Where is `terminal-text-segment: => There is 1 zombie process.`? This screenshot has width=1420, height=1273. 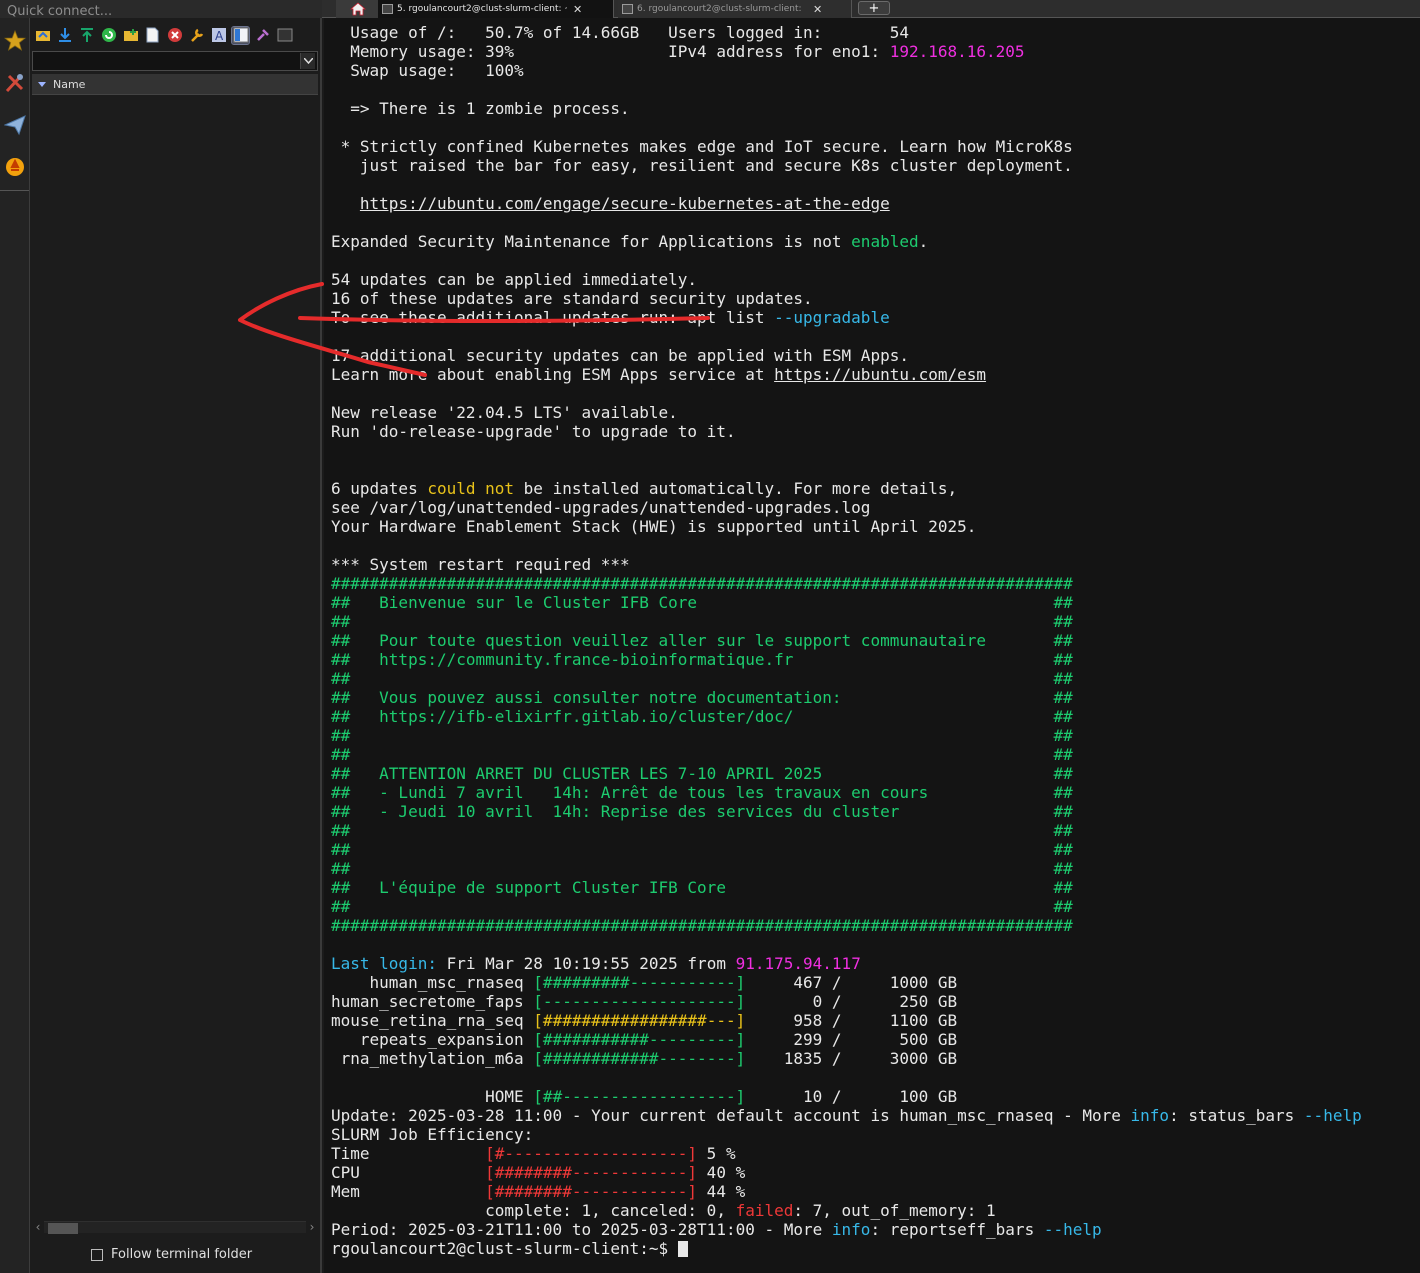 terminal-text-segment: => There is 1 zombie process. is located at coordinates (480, 108).